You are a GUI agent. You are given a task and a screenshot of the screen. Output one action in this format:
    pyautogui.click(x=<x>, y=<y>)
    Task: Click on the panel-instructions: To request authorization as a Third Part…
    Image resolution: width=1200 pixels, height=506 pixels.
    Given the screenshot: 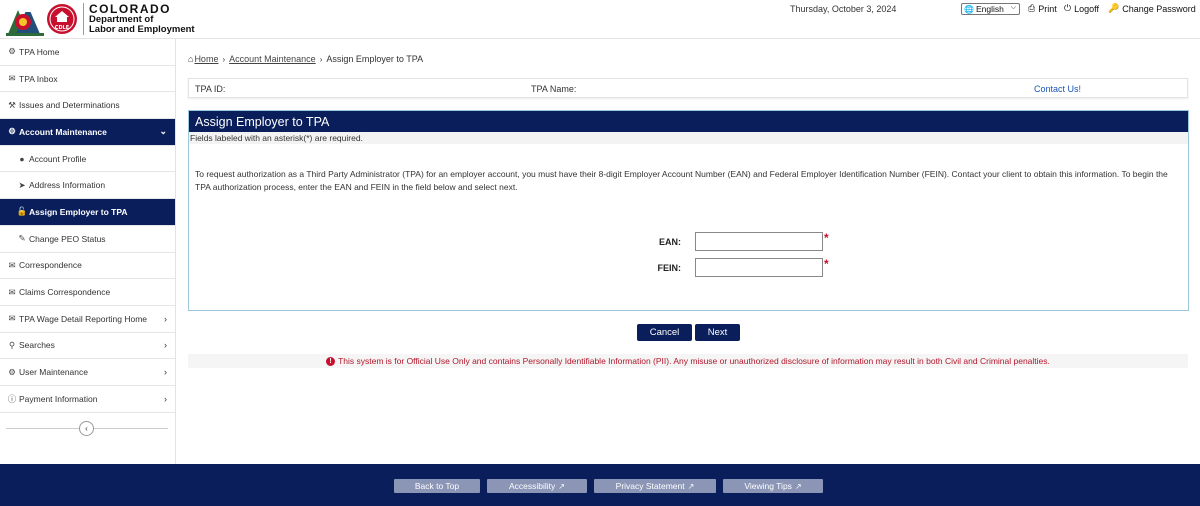 What is the action you would take?
    pyautogui.click(x=681, y=180)
    